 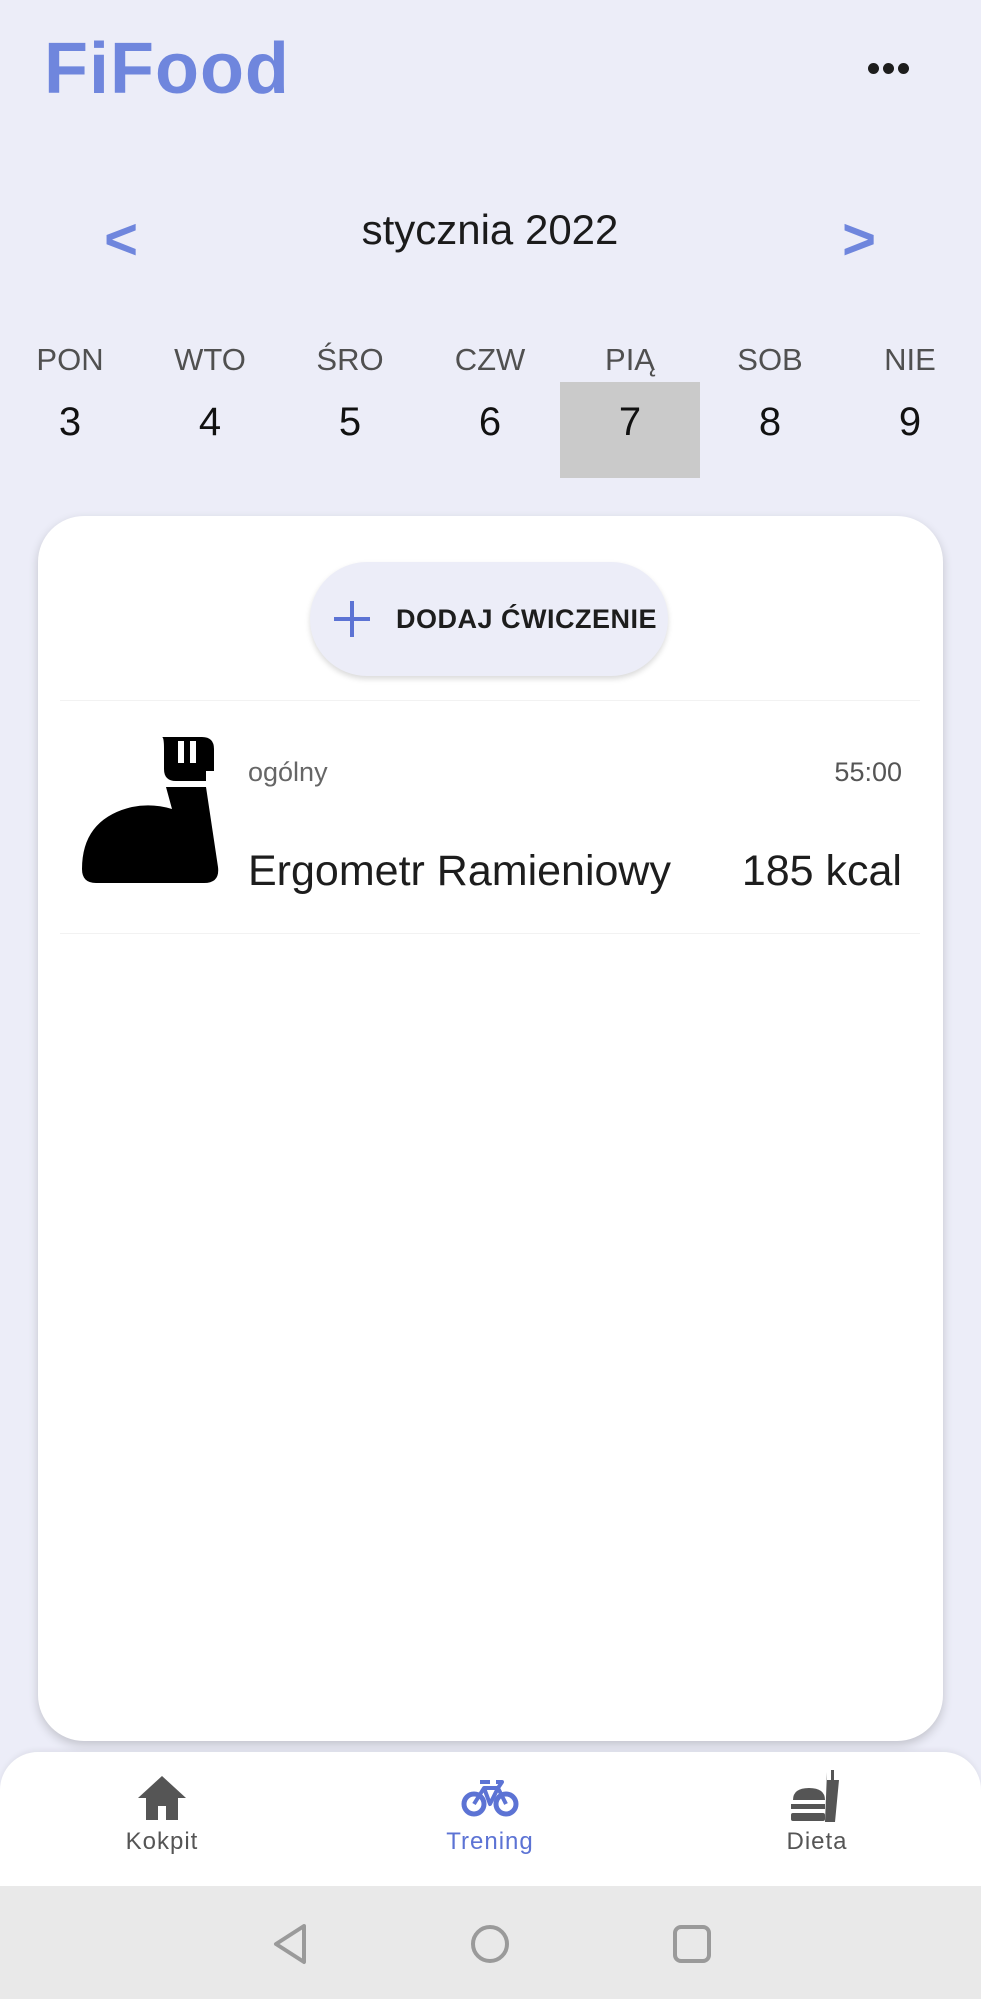 What do you see at coordinates (288, 772) in the screenshot?
I see `exercise-category: ogólny` at bounding box center [288, 772].